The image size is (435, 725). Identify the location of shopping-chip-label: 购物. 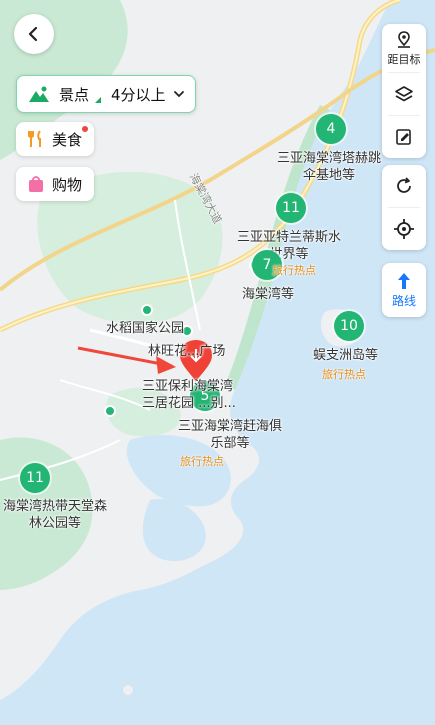
(67, 184).